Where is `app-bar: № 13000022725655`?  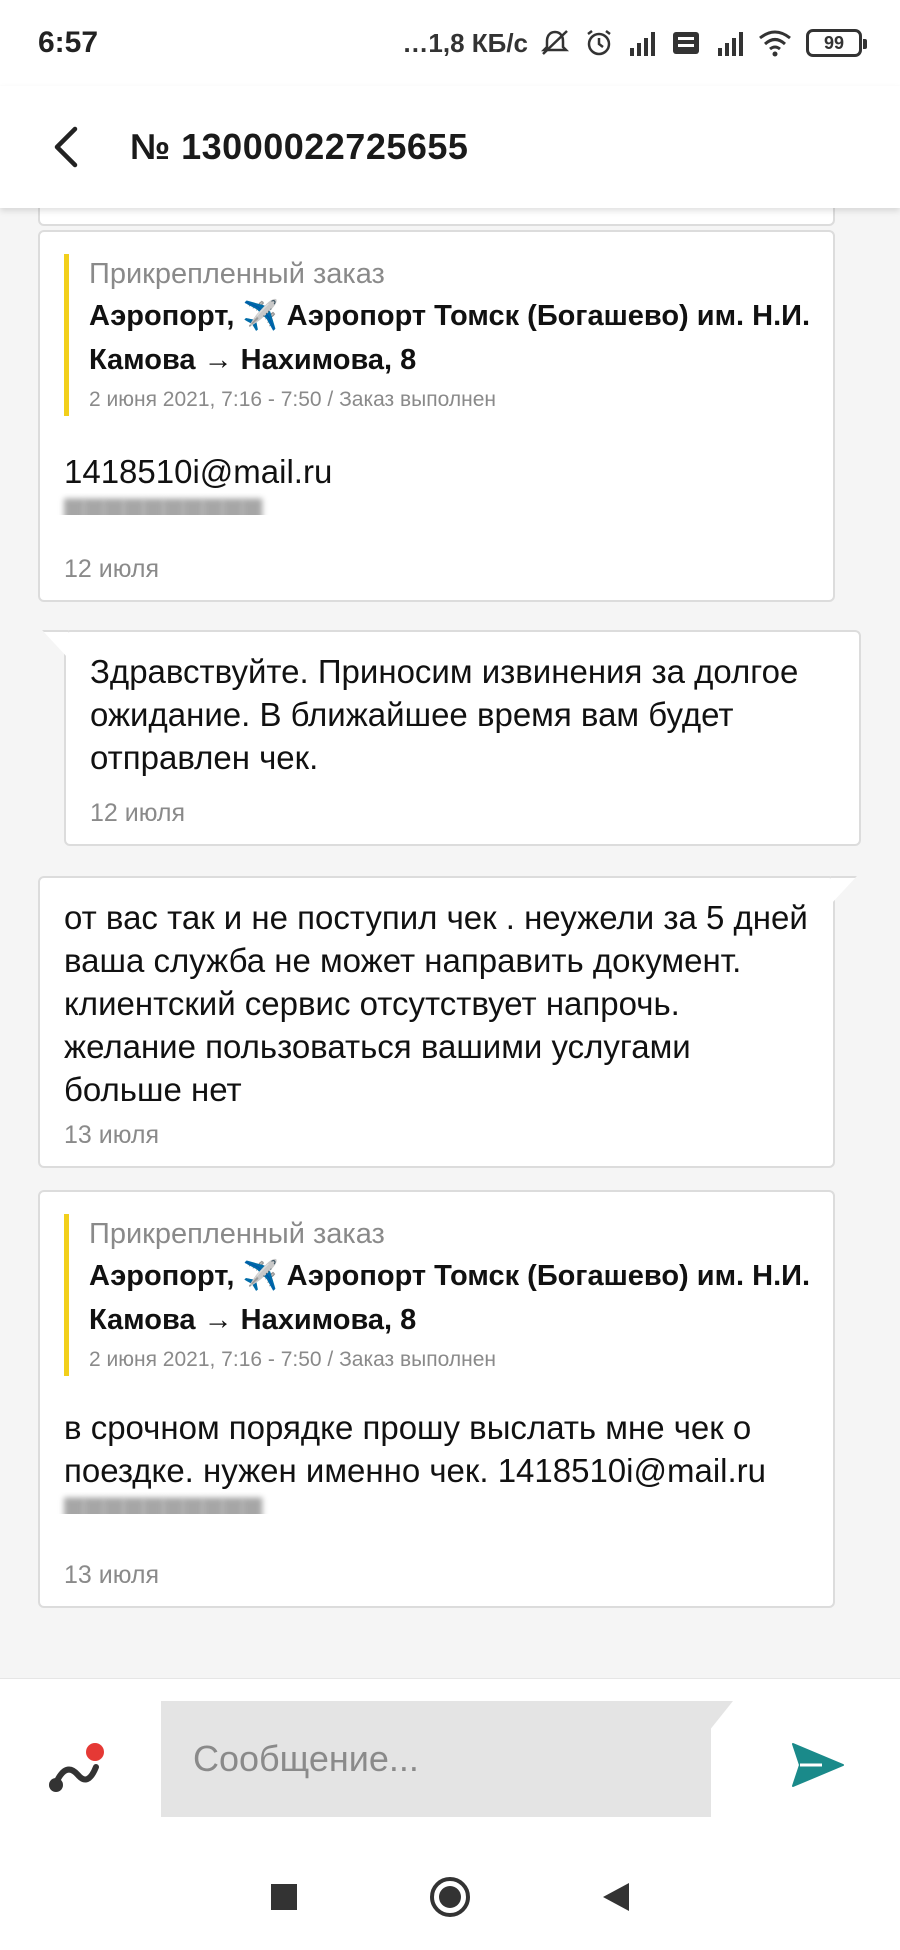 app-bar: № 13000022725655 is located at coordinates (450, 147).